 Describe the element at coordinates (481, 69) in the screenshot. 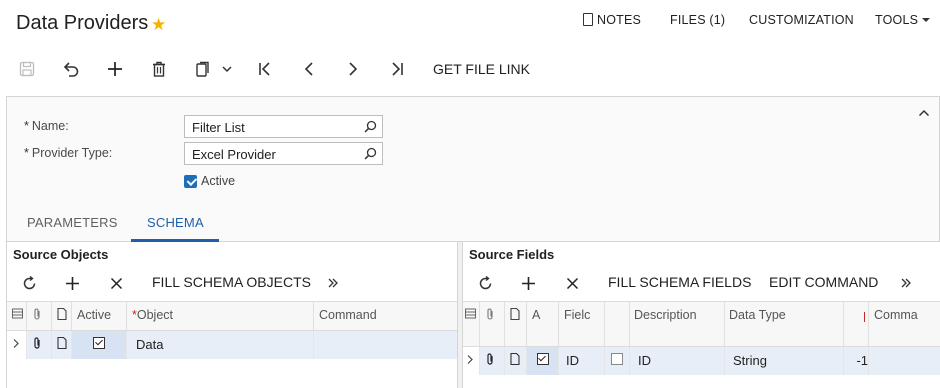

I see `get-file-link-button: GET FILE LINK` at that location.